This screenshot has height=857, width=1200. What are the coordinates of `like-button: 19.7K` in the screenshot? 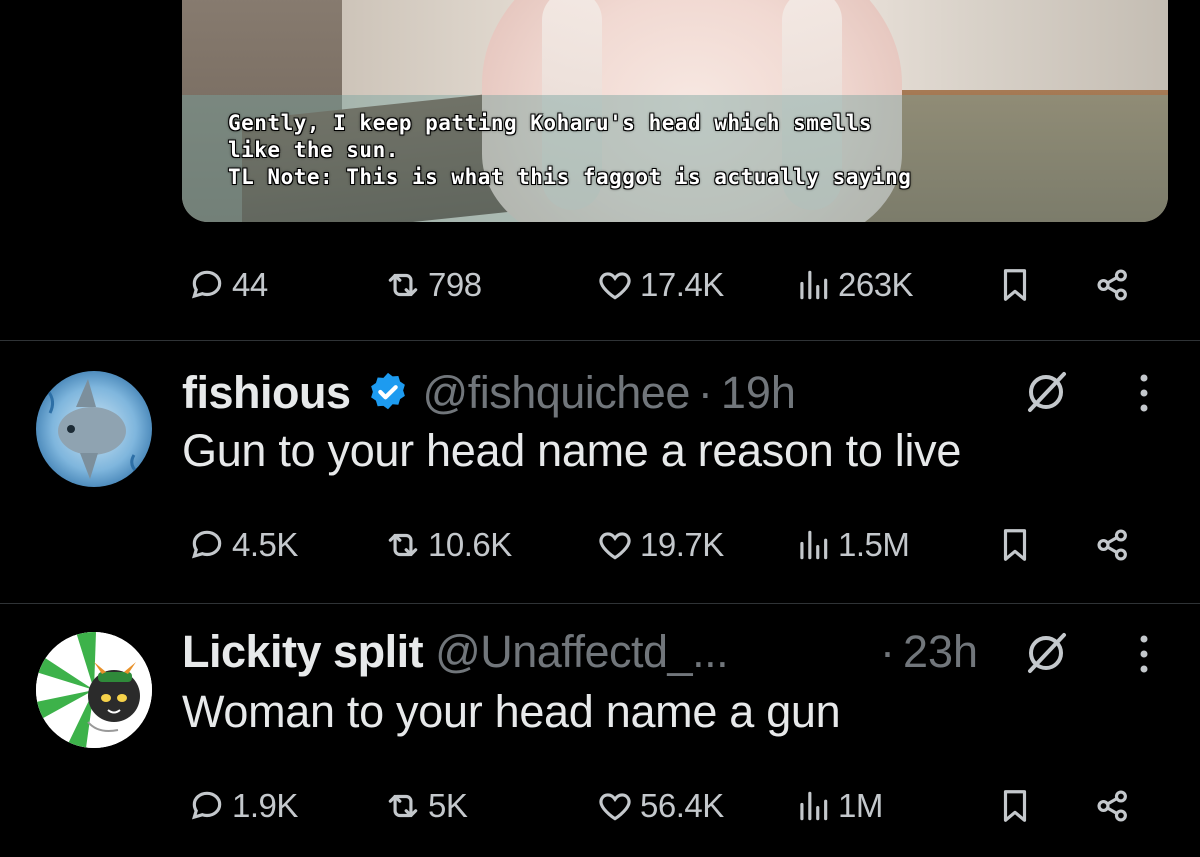 It's located at (660, 545).